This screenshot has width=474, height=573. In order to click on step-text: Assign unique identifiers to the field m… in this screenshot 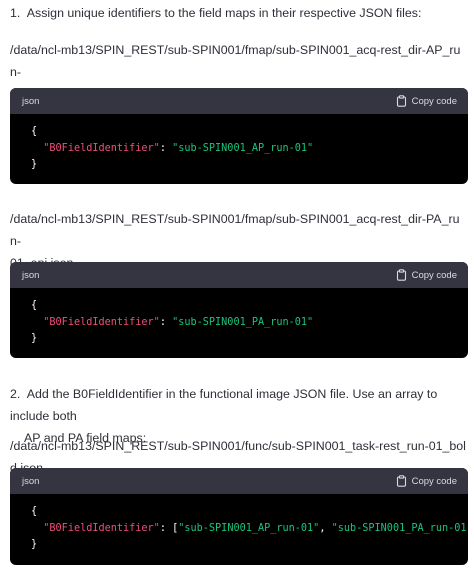, I will do `click(224, 13)`.